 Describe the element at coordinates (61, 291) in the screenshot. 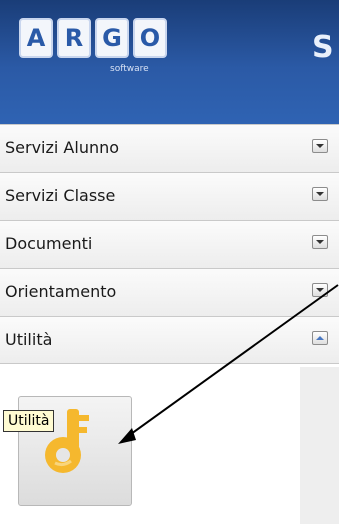

I see `menu-item-label: Orientamento` at that location.